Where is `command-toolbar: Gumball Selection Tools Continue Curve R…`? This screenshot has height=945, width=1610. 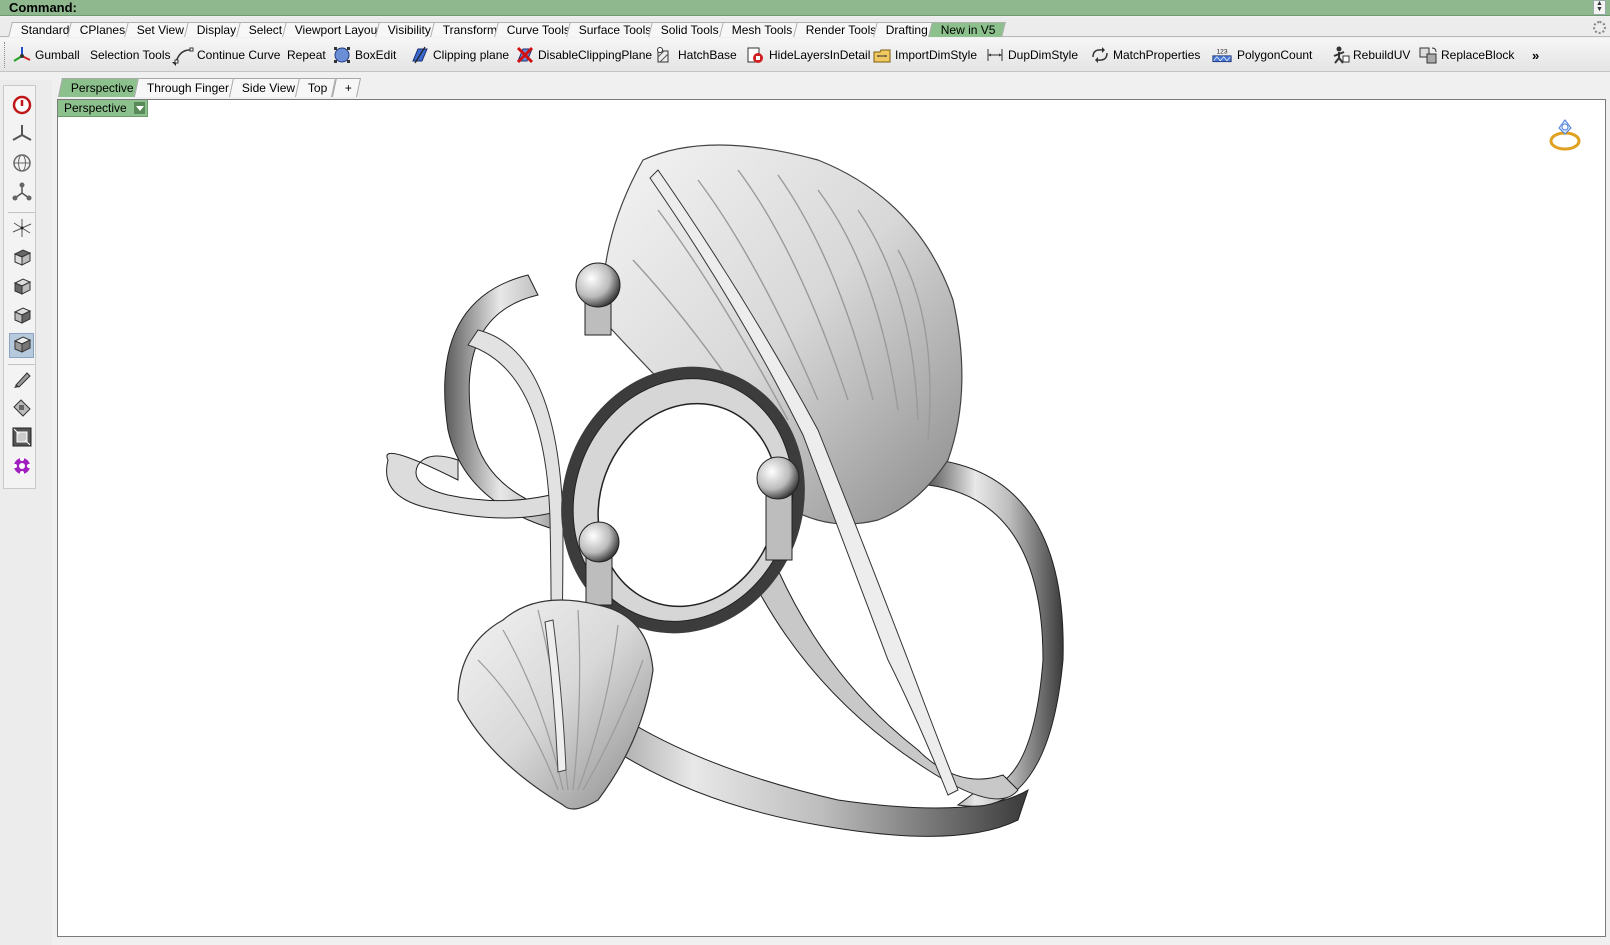 command-toolbar: Gumball Selection Tools Continue Curve R… is located at coordinates (805, 55).